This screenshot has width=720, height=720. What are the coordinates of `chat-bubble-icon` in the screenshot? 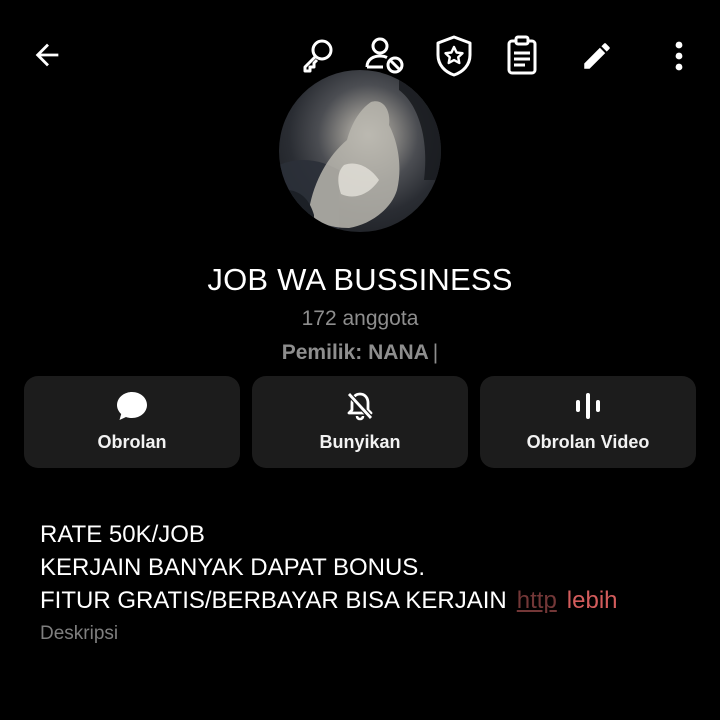 It's located at (132, 406).